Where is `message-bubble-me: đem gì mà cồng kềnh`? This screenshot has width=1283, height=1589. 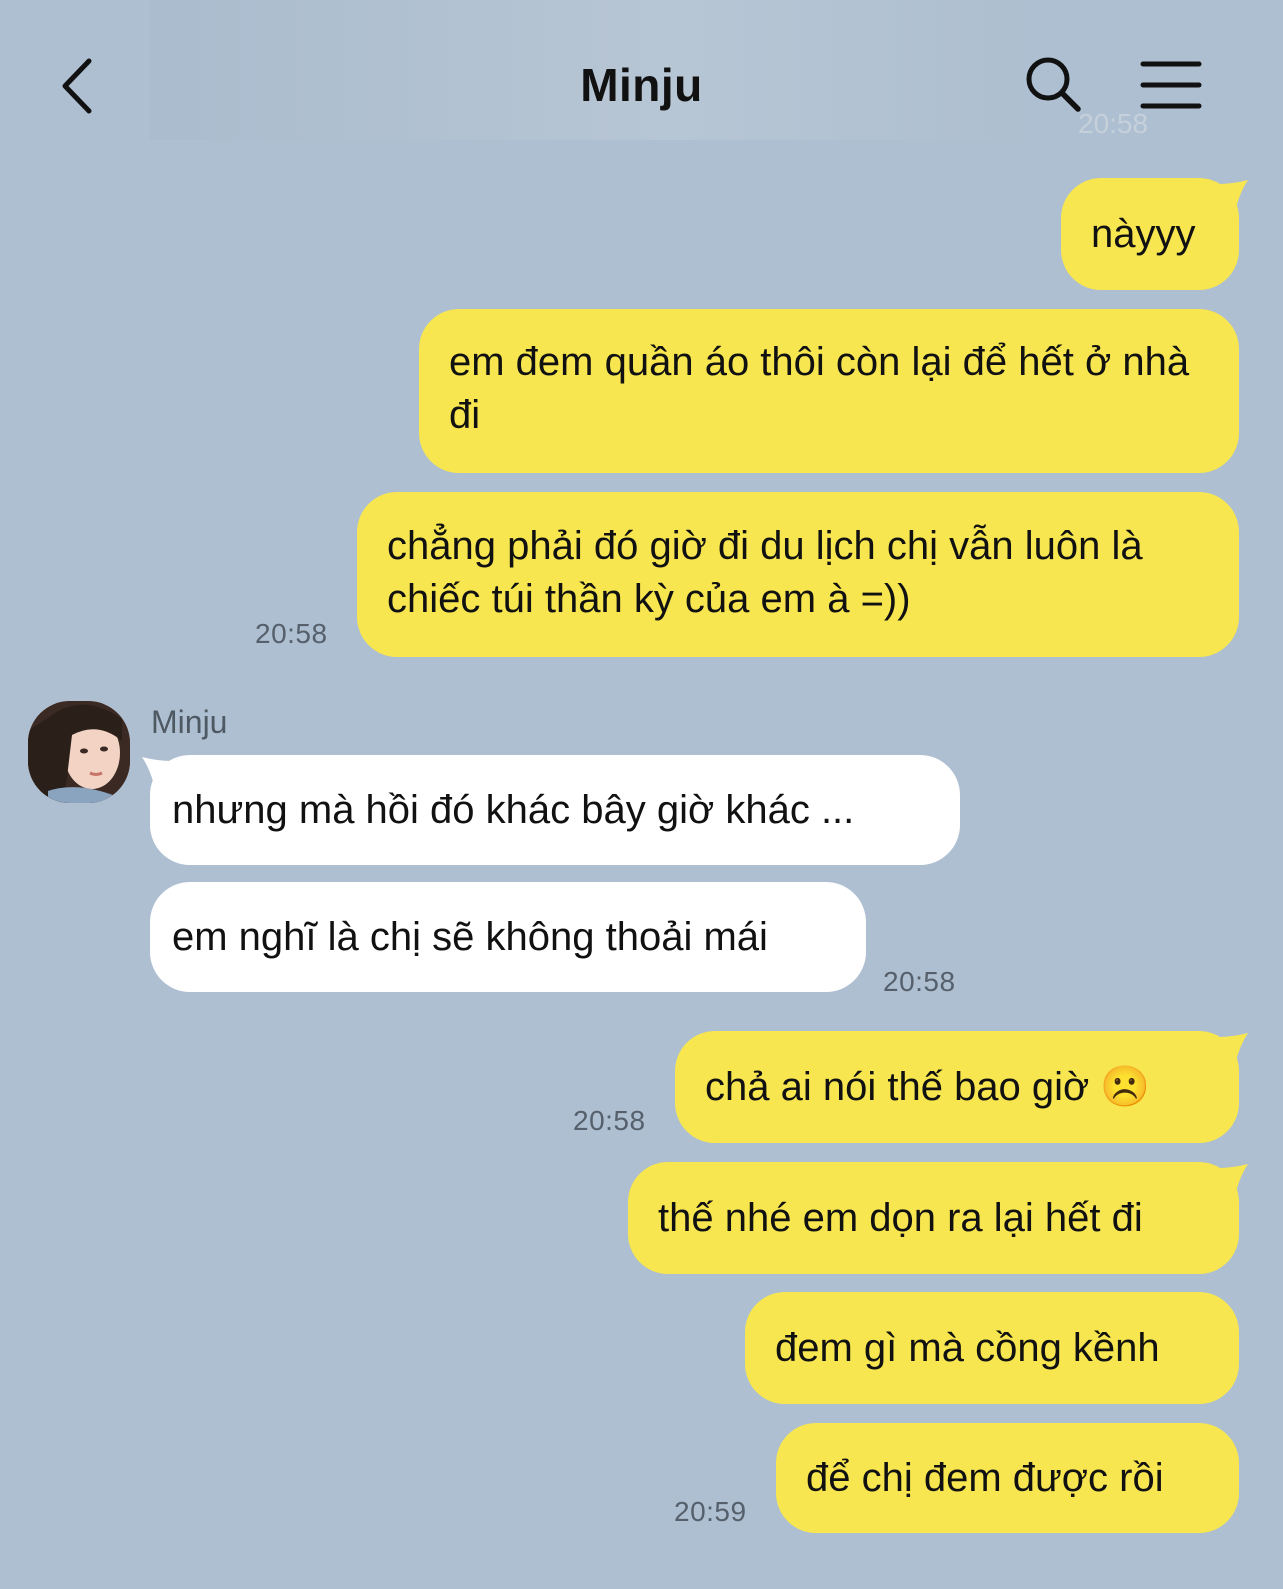 message-bubble-me: đem gì mà cồng kềnh is located at coordinates (992, 1348).